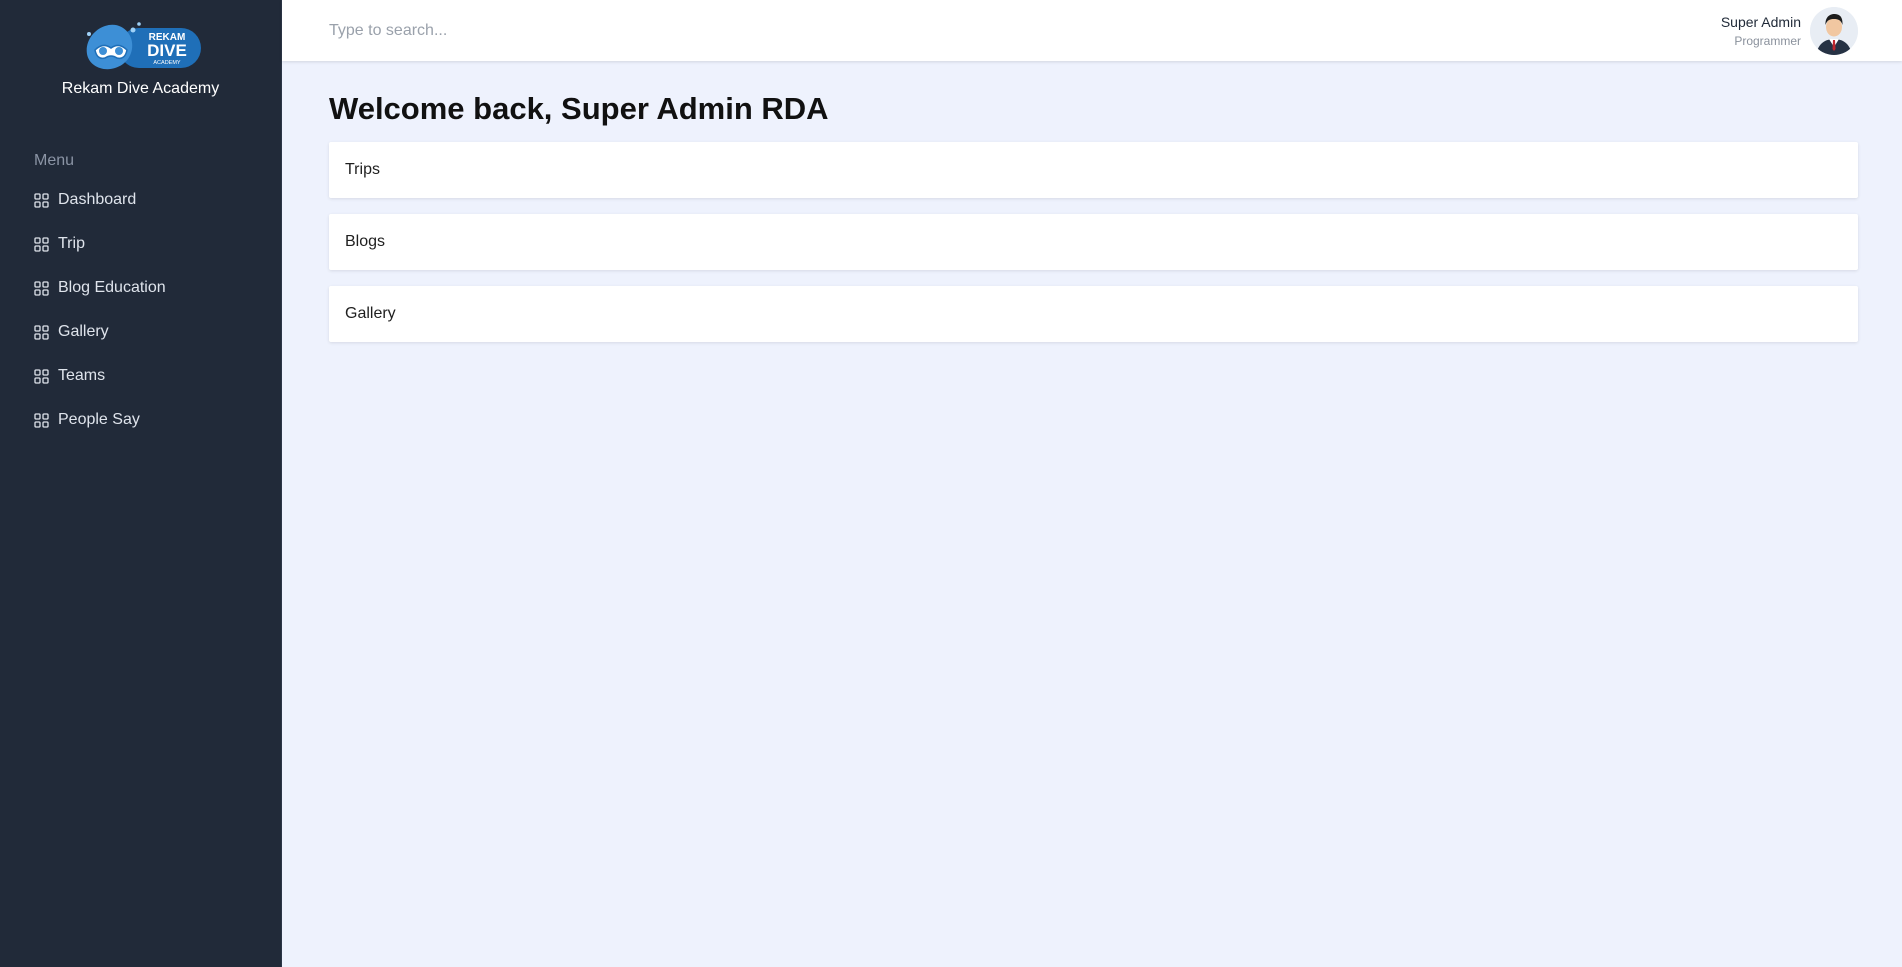  I want to click on sidebar-item-gallery: Gallery, so click(140, 332).